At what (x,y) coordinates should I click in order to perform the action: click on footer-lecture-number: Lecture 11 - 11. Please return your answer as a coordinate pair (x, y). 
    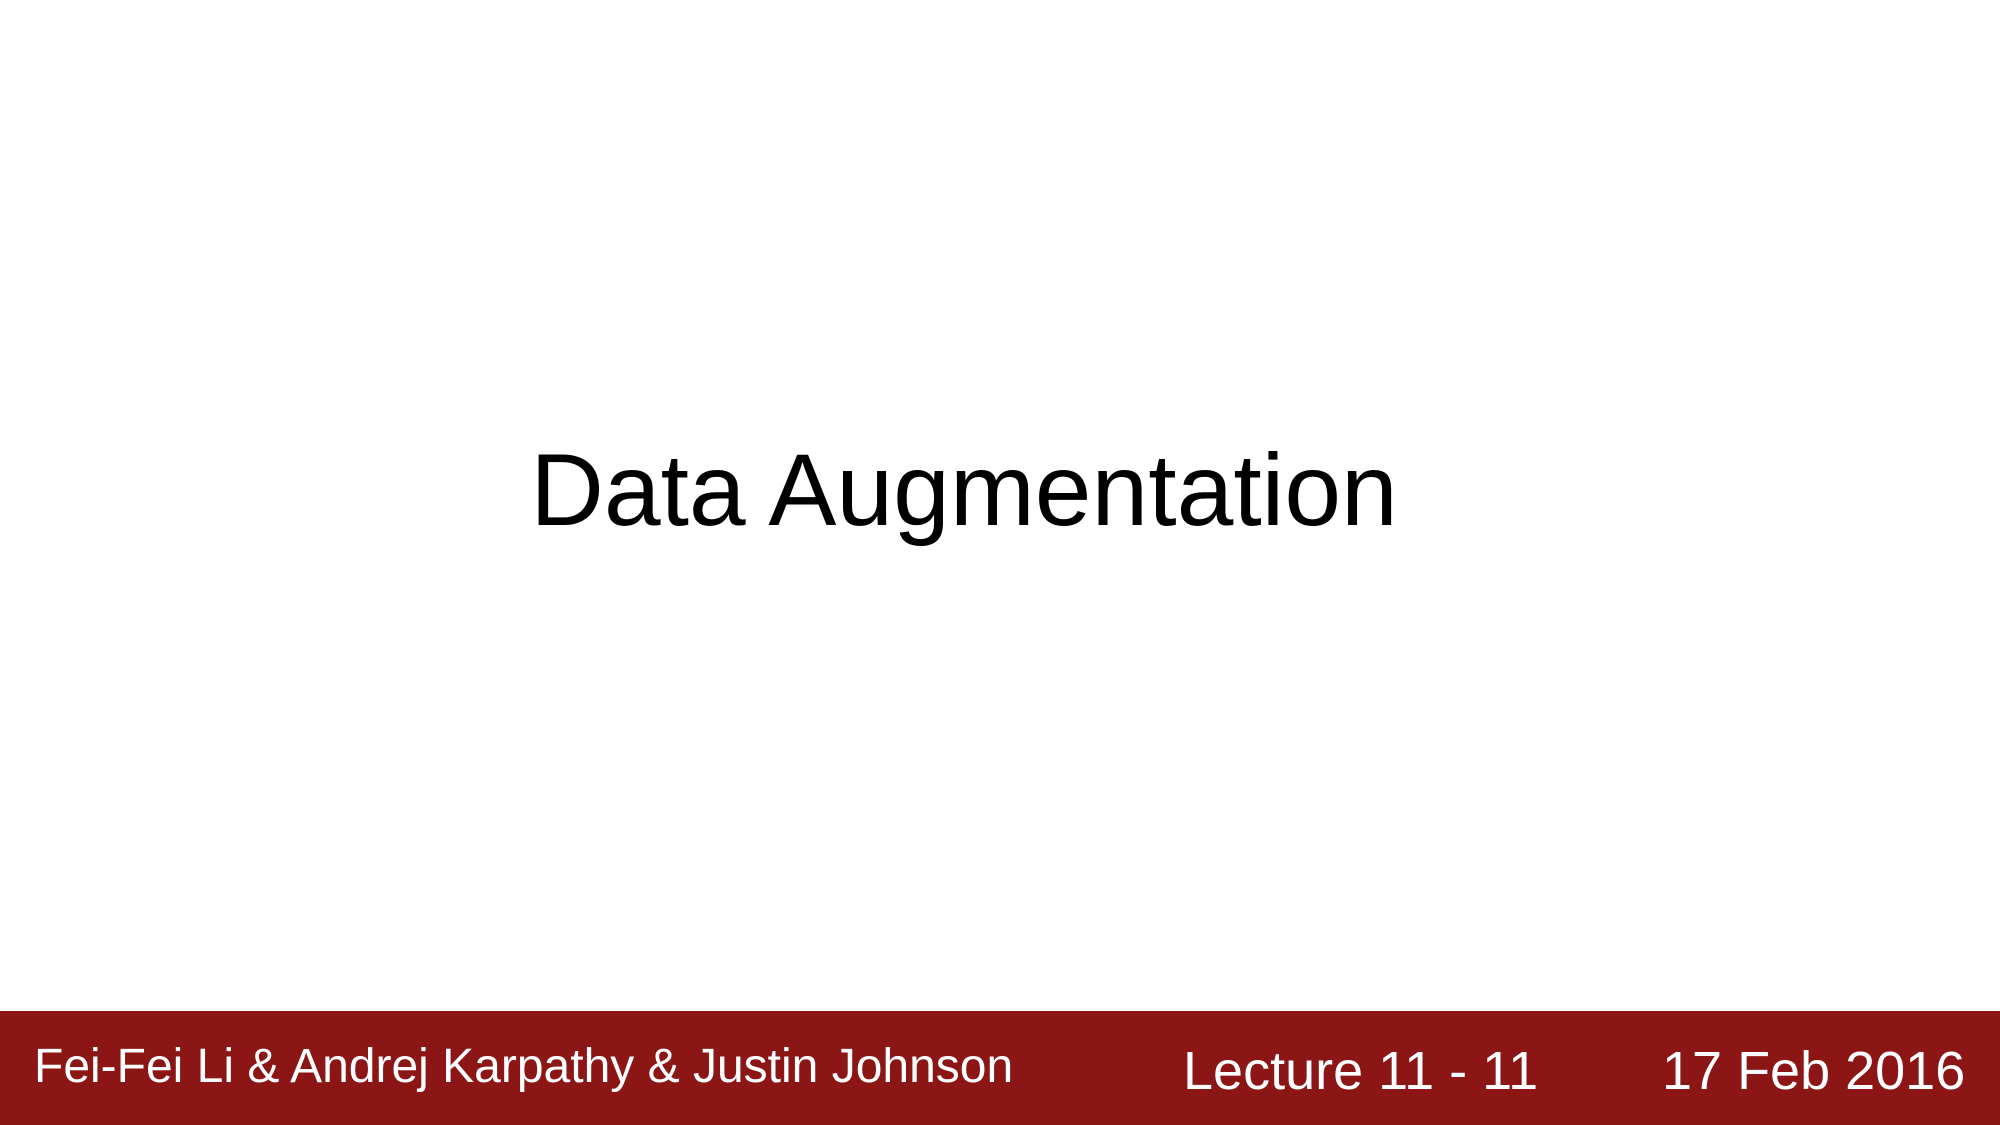
    Looking at the image, I should click on (1361, 1071).